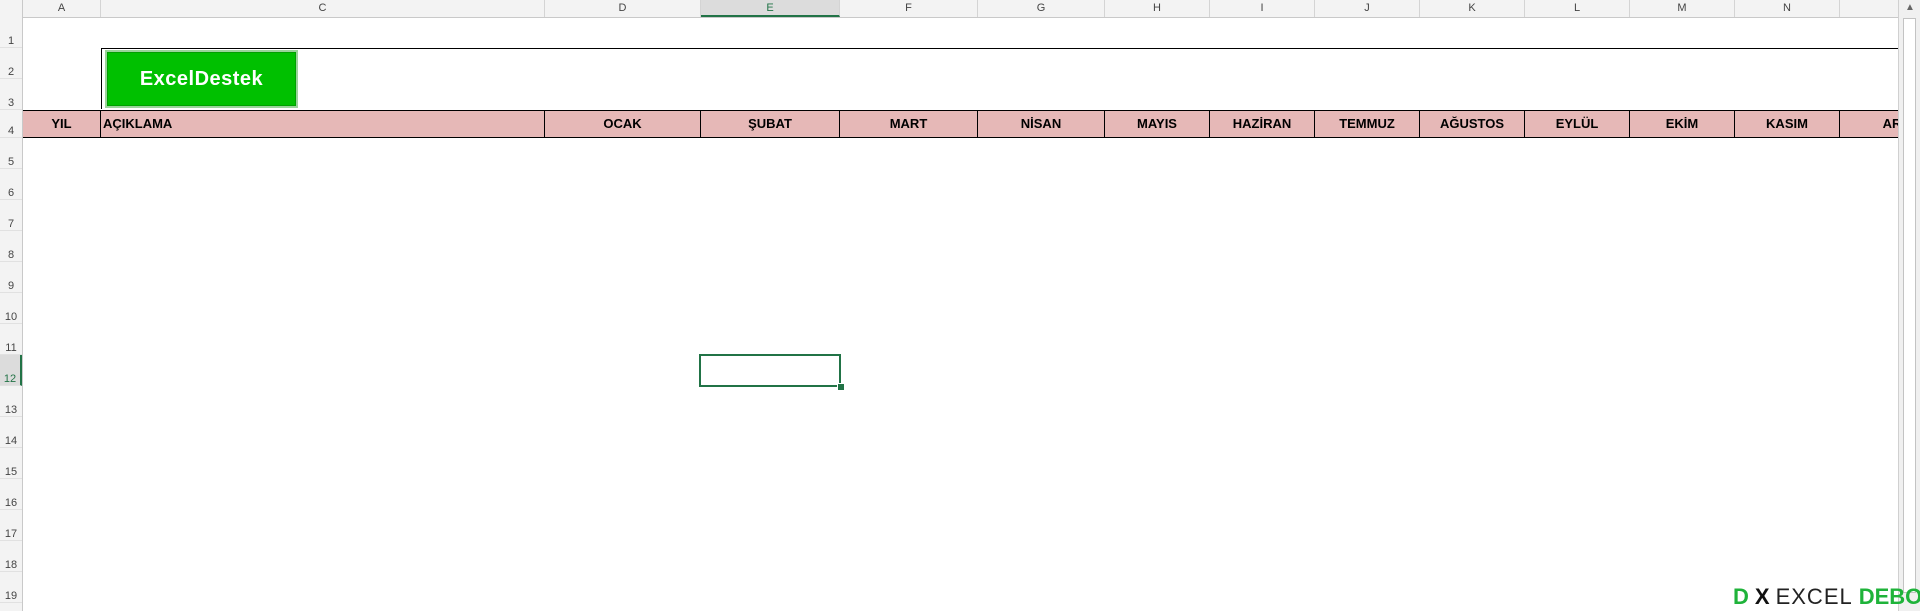 This screenshot has height=611, width=1920. I want to click on selected-cell-e12, so click(770, 370).